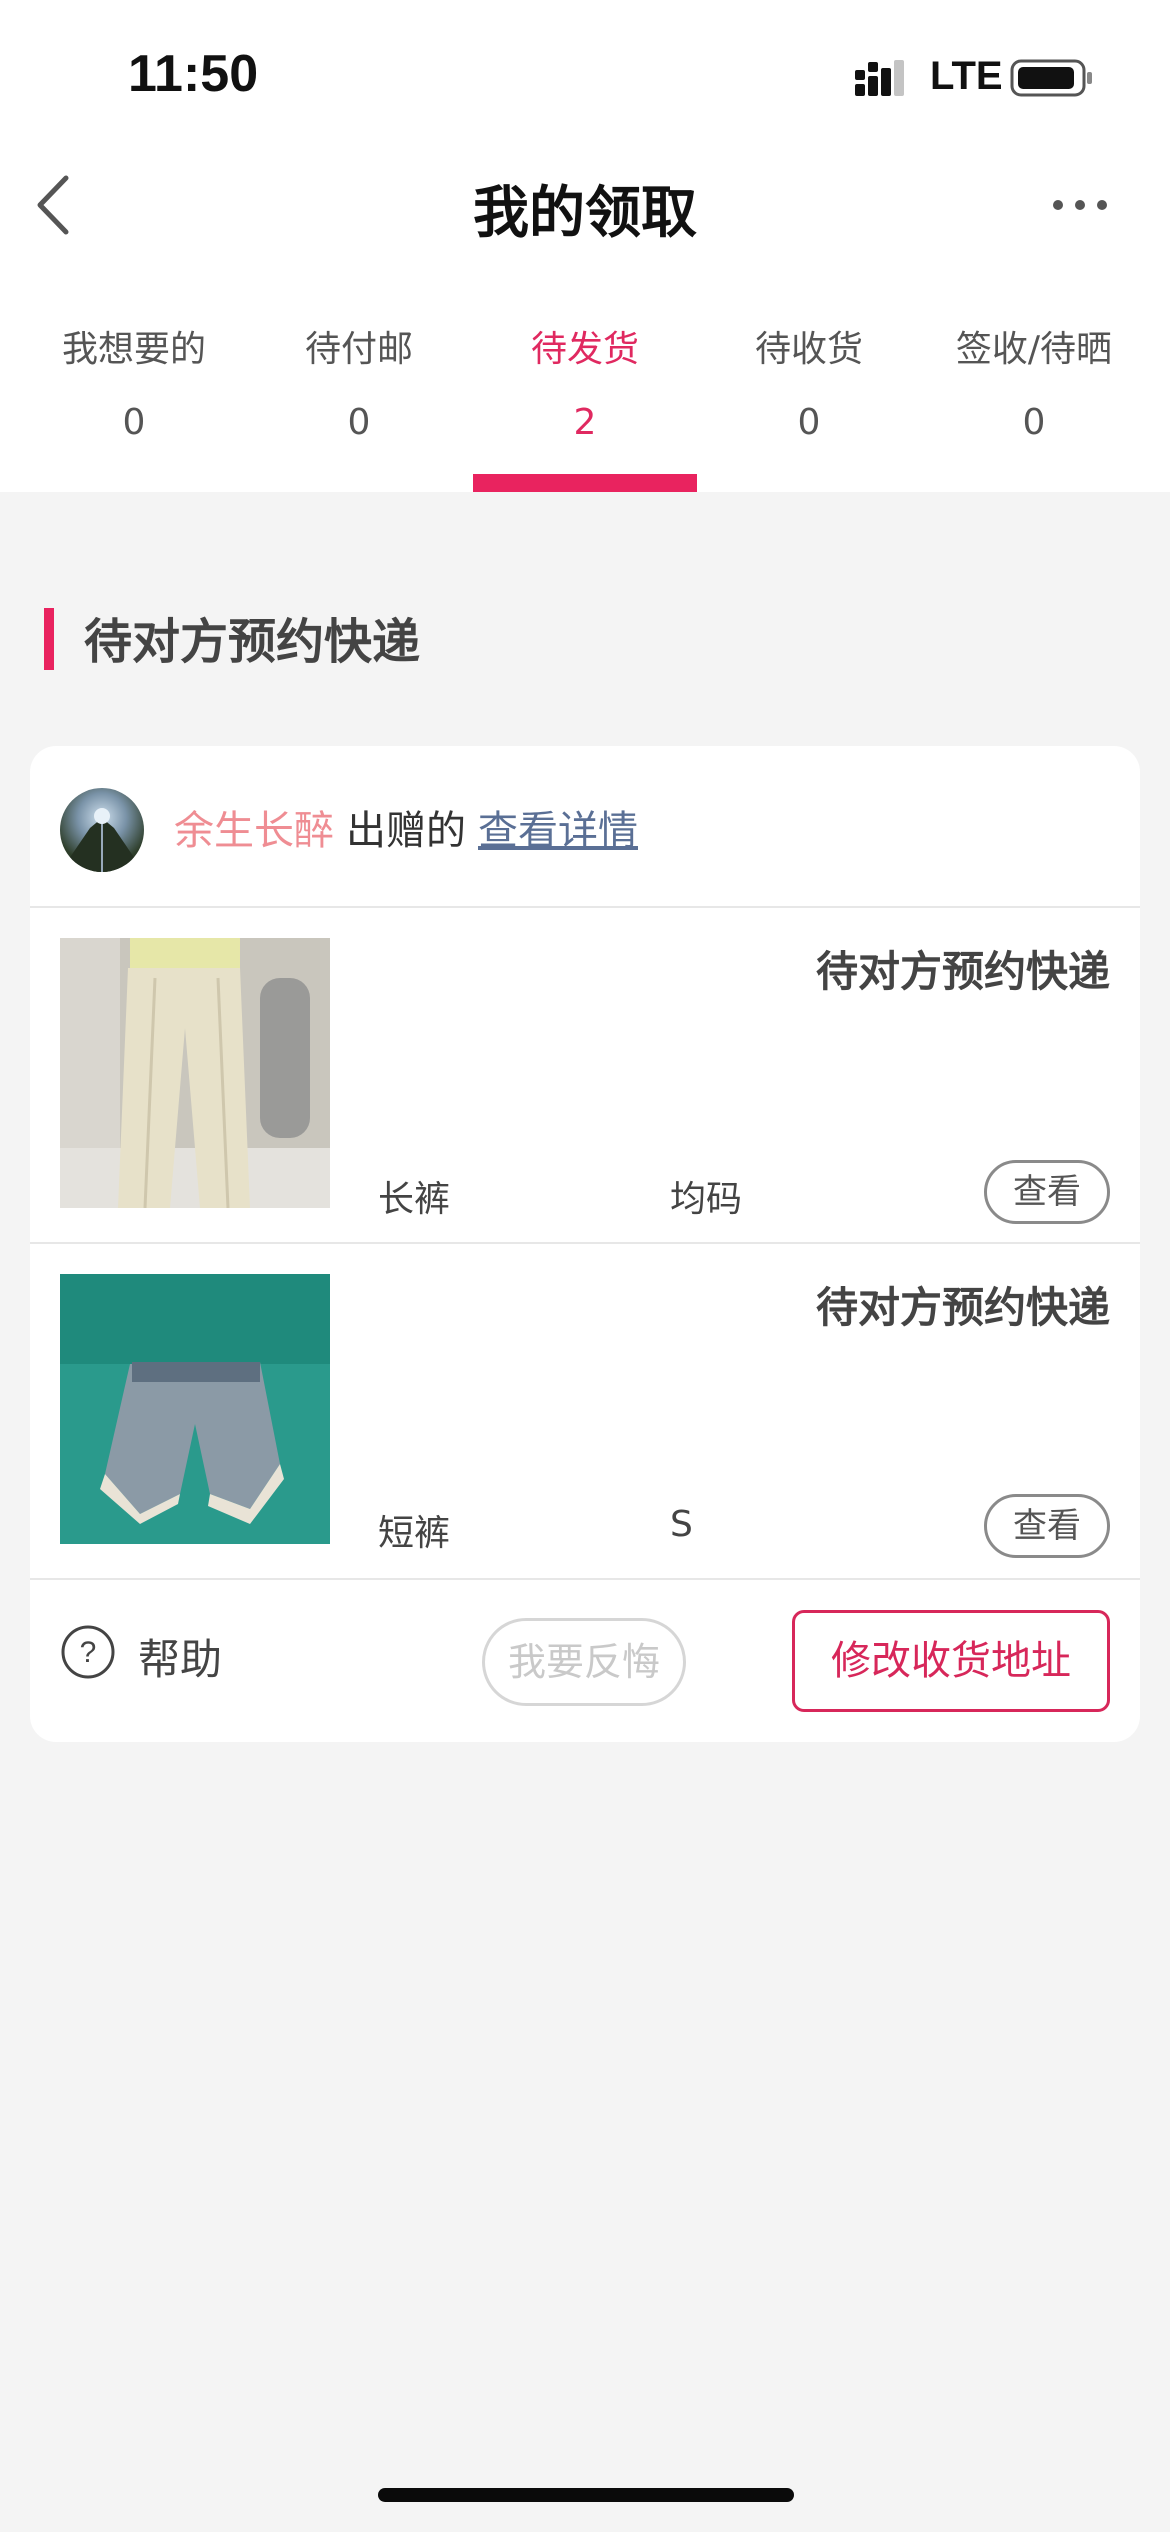 The image size is (1170, 2532). I want to click on trousers-photo, so click(195, 1073).